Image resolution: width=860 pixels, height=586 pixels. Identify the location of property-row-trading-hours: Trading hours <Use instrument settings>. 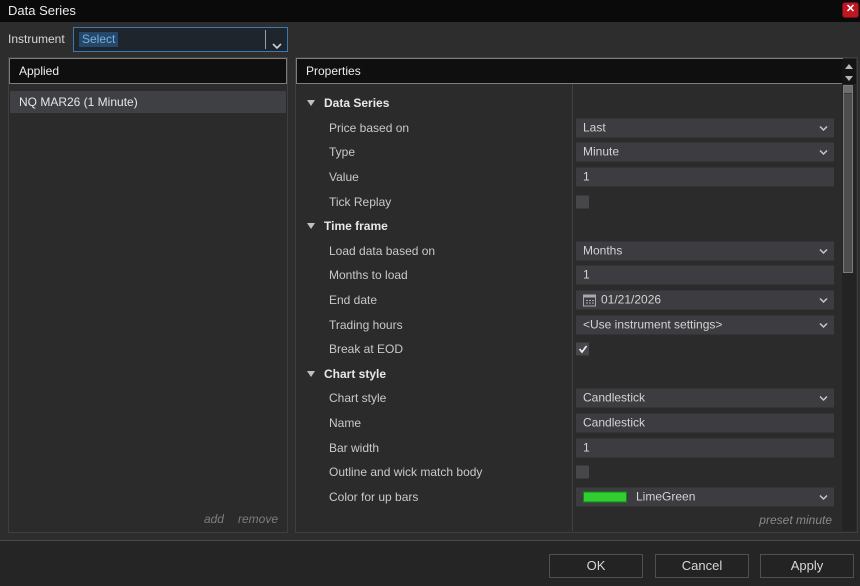
(569, 324).